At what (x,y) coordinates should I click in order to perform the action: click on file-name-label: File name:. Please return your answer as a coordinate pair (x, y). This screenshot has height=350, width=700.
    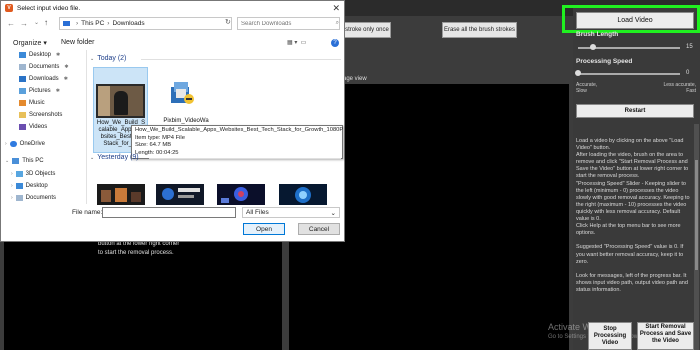
    Looking at the image, I should click on (87, 212).